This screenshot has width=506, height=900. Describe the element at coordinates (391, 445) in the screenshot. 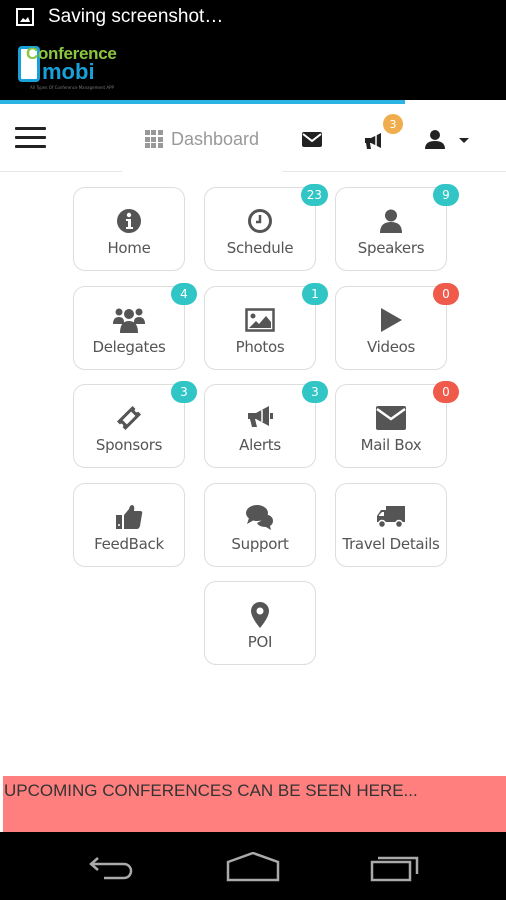

I see `tile-label: Mail Box` at that location.